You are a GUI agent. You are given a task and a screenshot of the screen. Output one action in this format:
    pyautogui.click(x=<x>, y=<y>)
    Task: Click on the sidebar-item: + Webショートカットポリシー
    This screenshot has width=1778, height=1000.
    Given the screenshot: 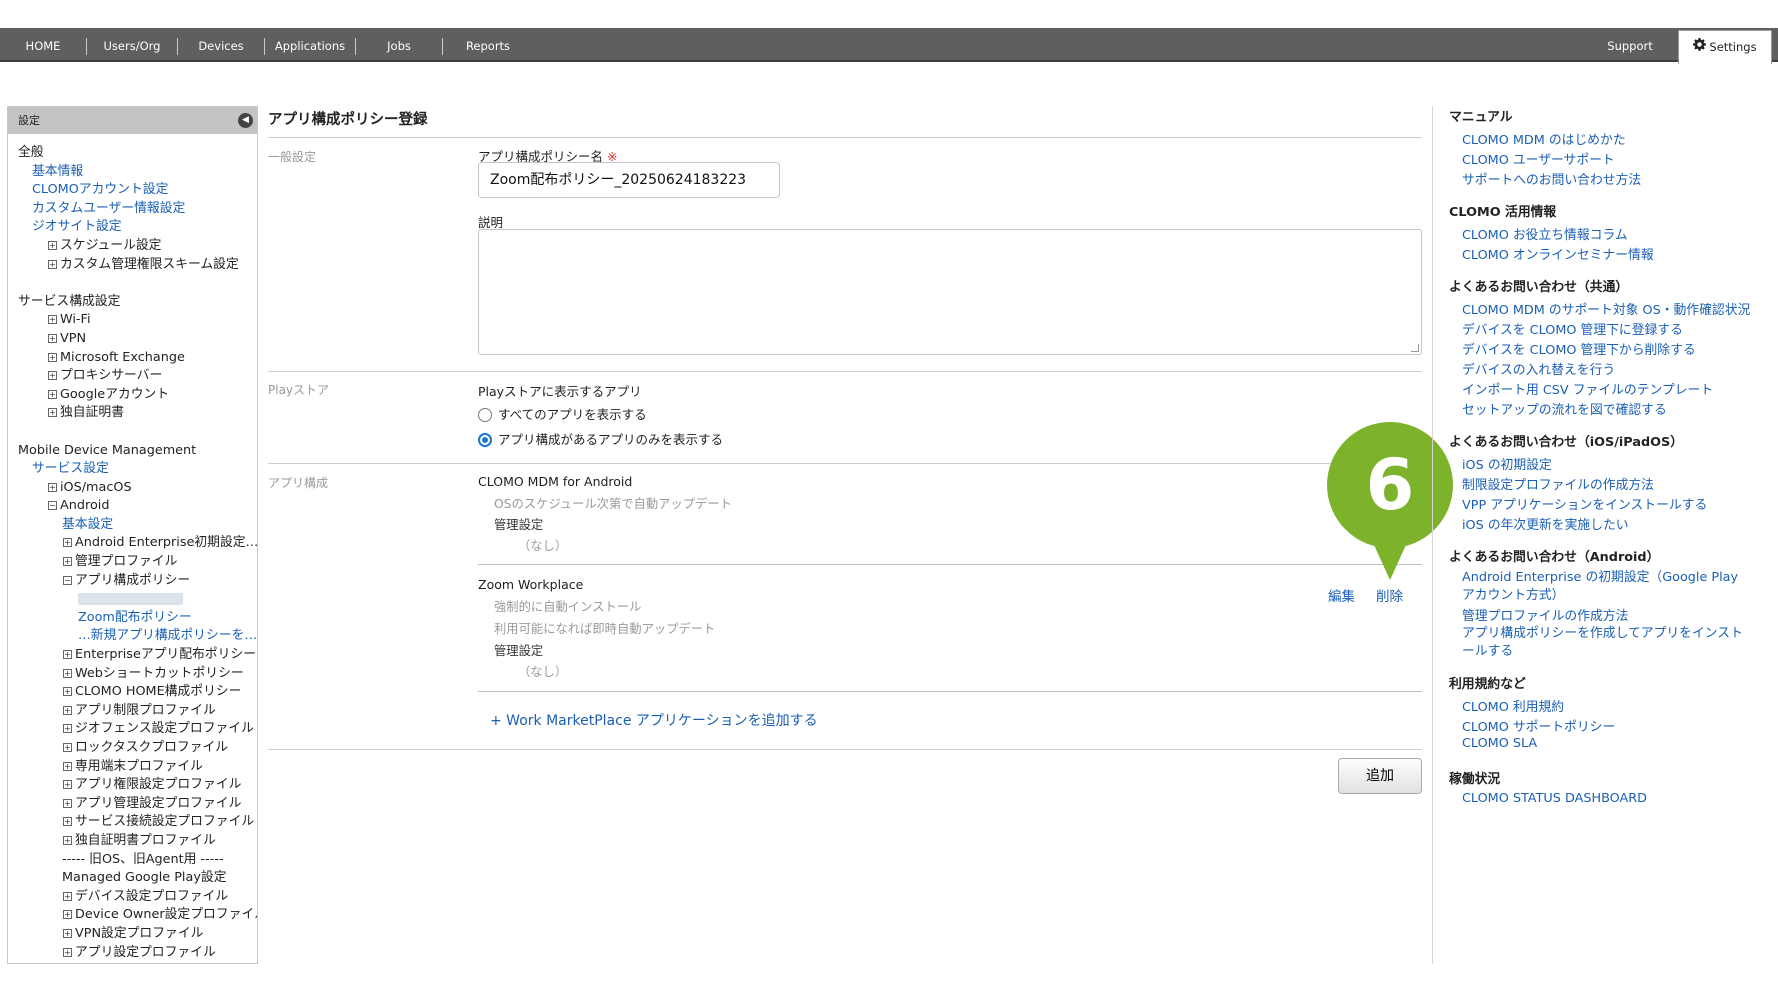 What is the action you would take?
    pyautogui.click(x=137, y=674)
    